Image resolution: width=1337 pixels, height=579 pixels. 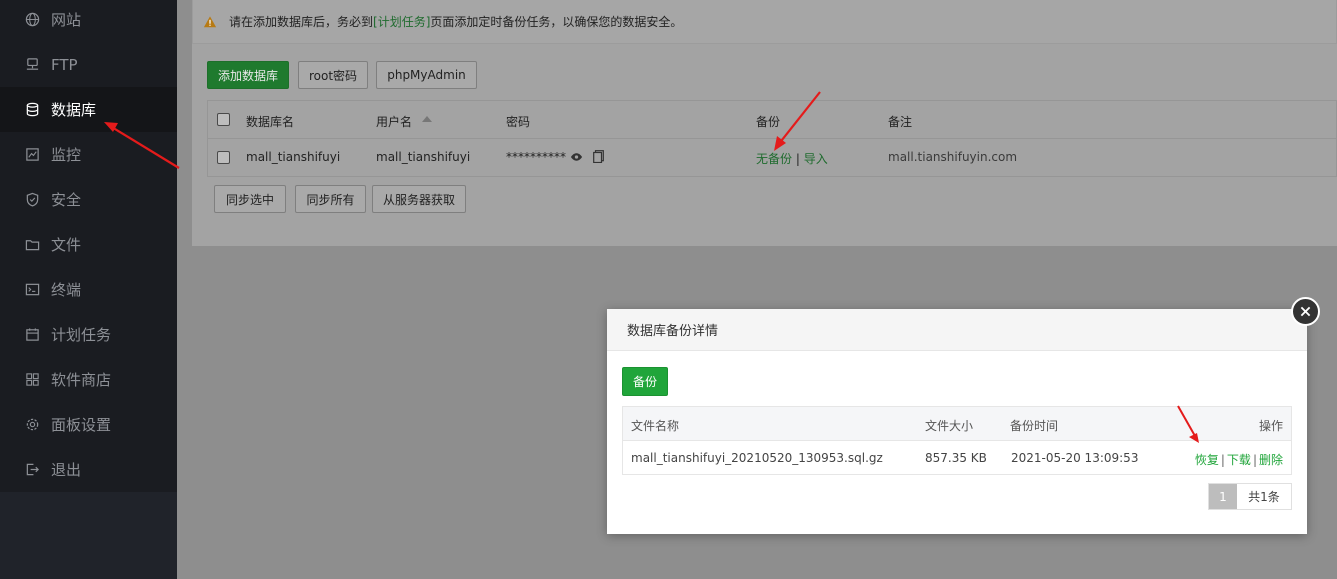 What do you see at coordinates (142, 145) in the screenshot?
I see `annotation-arrow-database` at bounding box center [142, 145].